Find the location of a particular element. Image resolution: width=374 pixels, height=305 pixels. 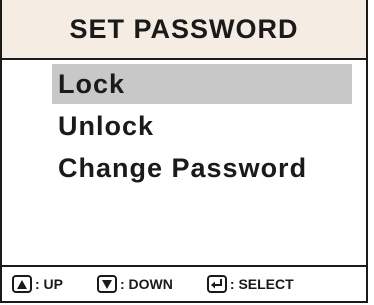

key-hint-bar: : UP : DOWN : SELECT is located at coordinates (184, 283).